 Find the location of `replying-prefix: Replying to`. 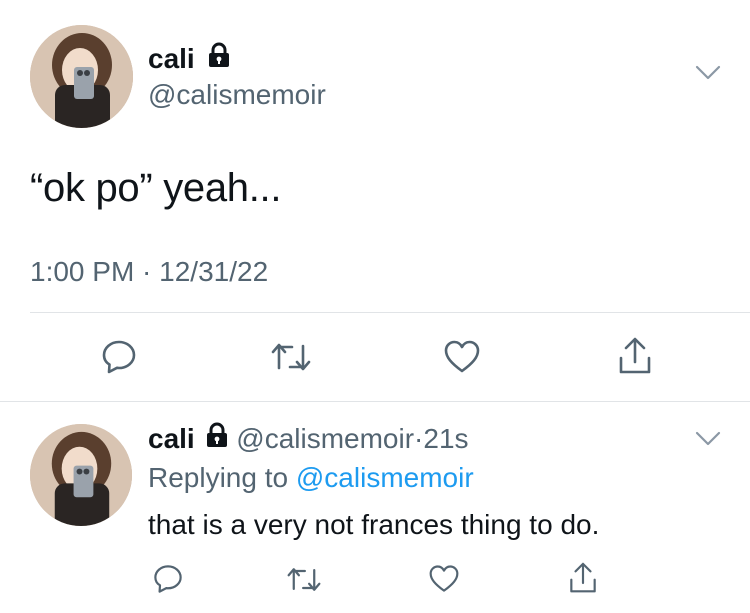

replying-prefix: Replying to is located at coordinates (218, 477).